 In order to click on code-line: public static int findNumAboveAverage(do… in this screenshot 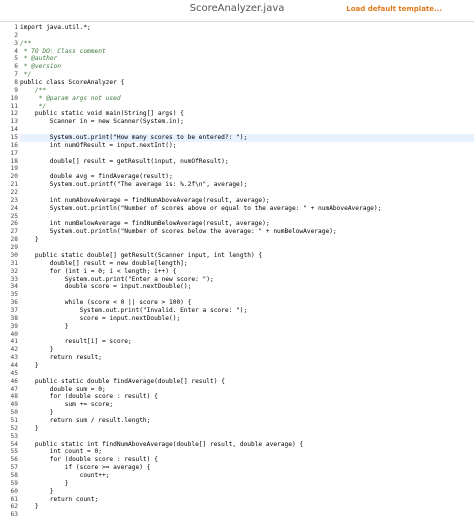, I will do `click(247, 445)`.